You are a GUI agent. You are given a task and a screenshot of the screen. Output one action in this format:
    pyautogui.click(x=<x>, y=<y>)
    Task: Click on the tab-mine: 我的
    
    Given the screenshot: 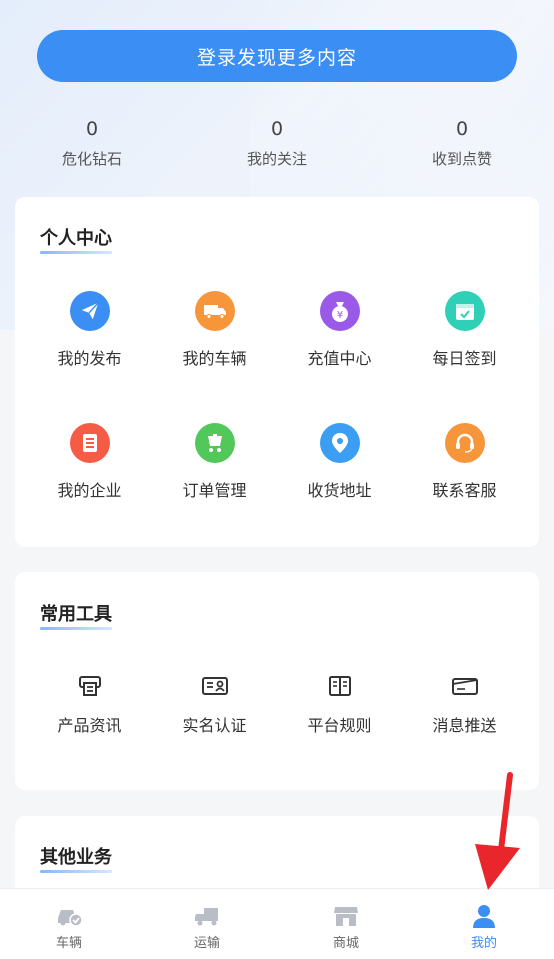 What is the action you would take?
    pyautogui.click(x=484, y=924)
    